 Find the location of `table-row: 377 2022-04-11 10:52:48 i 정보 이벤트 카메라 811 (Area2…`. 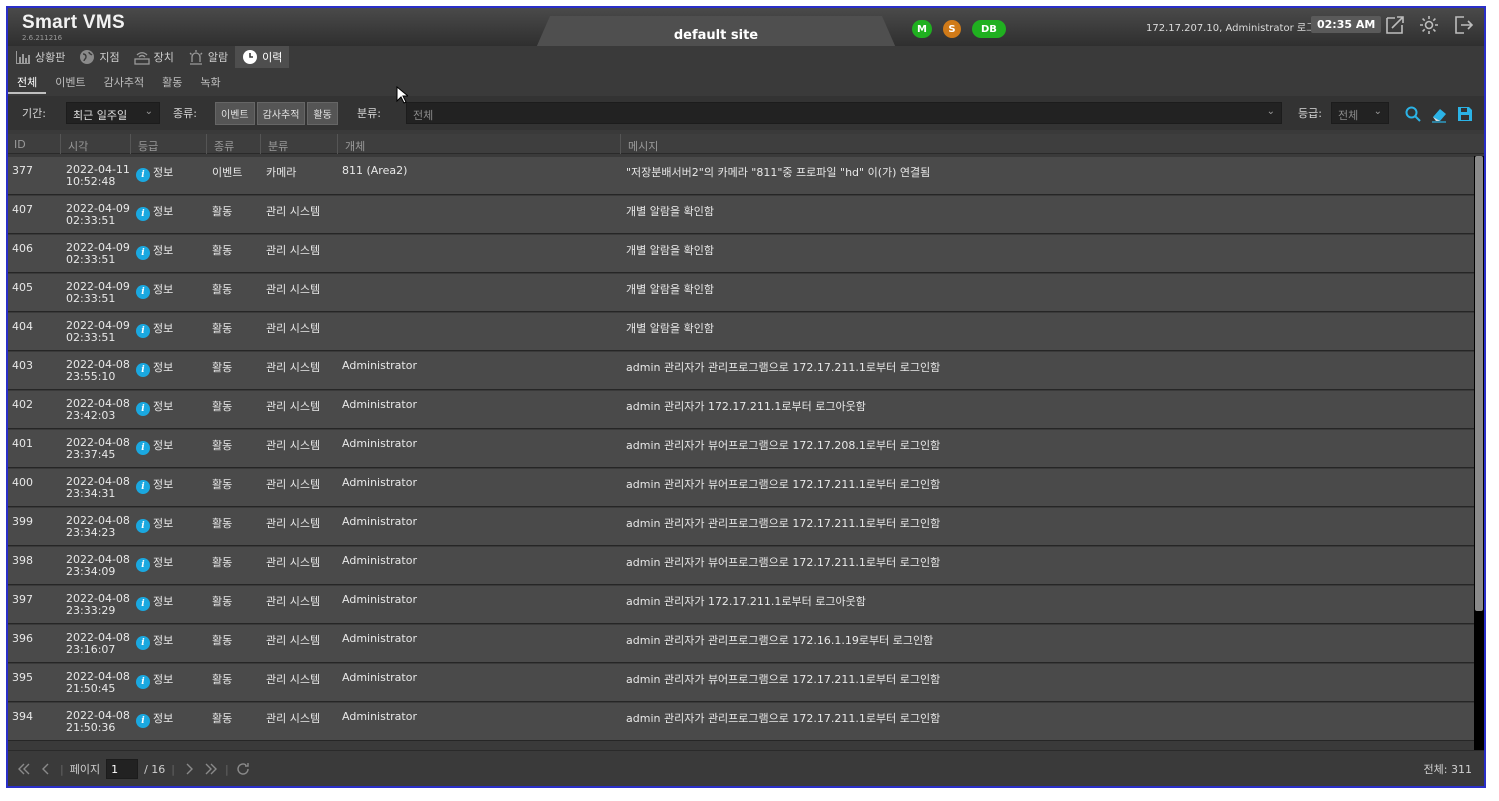

table-row: 377 2022-04-11 10:52:48 i 정보 이벤트 카메라 811 (Area2… is located at coordinates (741, 176).